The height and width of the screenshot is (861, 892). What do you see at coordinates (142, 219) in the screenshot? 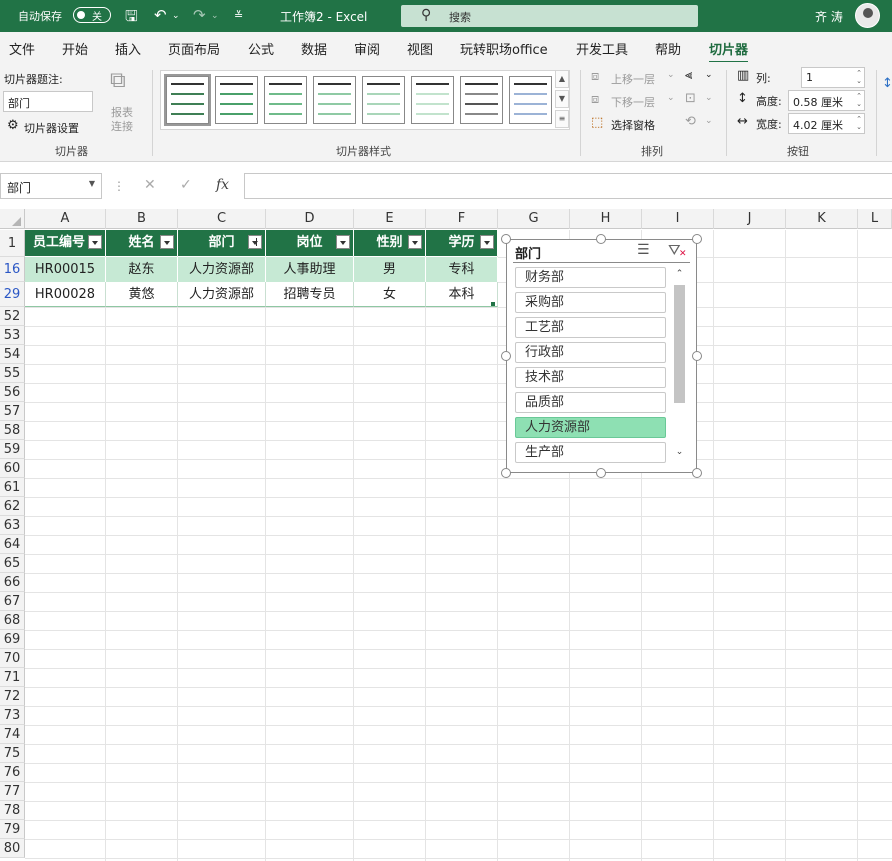
I see `column-header-b: B` at bounding box center [142, 219].